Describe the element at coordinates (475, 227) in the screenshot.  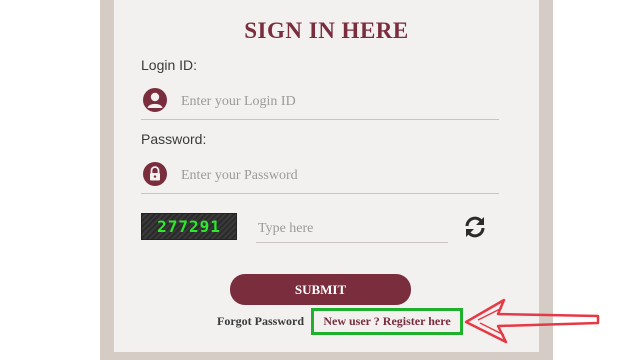
I see `refresh-icon` at that location.